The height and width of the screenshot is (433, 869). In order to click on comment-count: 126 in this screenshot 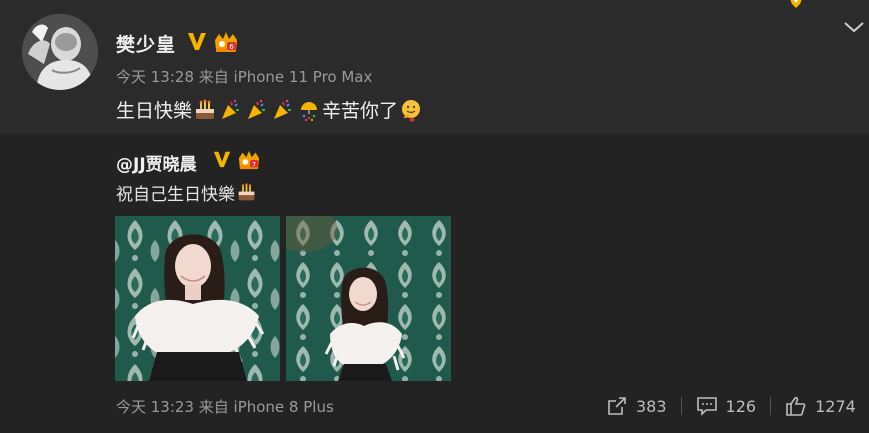, I will do `click(741, 406)`.